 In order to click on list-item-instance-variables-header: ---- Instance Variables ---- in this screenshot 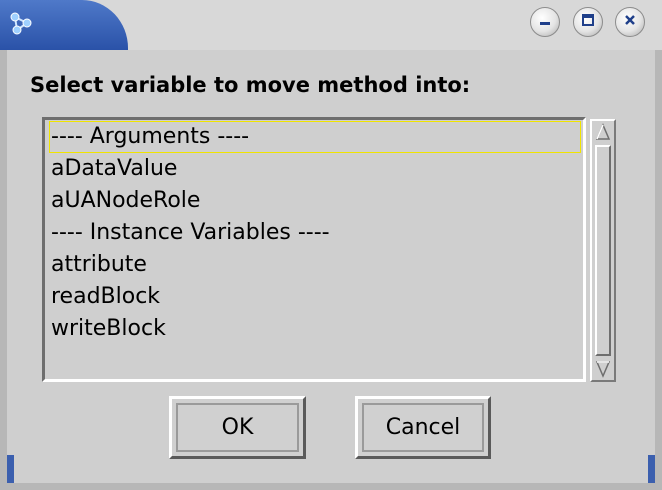, I will do `click(189, 233)`.